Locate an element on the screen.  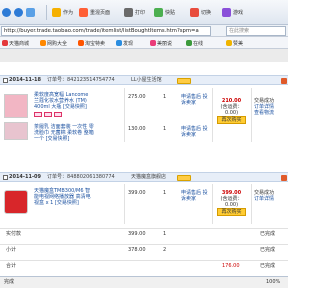
shop-link: LL小屋生活馆 is located at coordinates (146, 80).